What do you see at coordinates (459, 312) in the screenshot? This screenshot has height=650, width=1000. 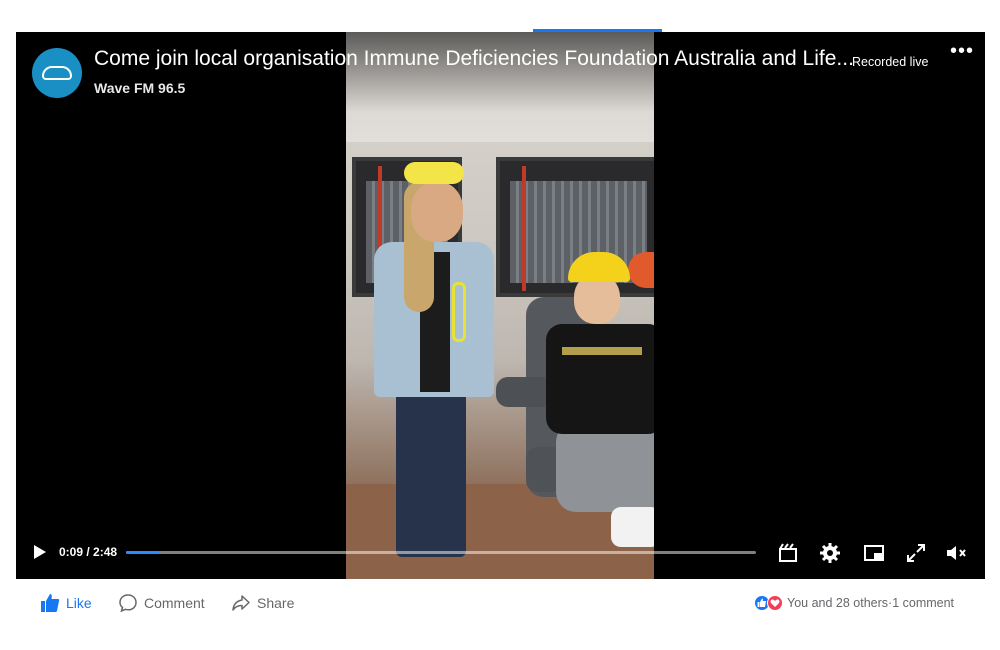 I see `yellow-glasses` at bounding box center [459, 312].